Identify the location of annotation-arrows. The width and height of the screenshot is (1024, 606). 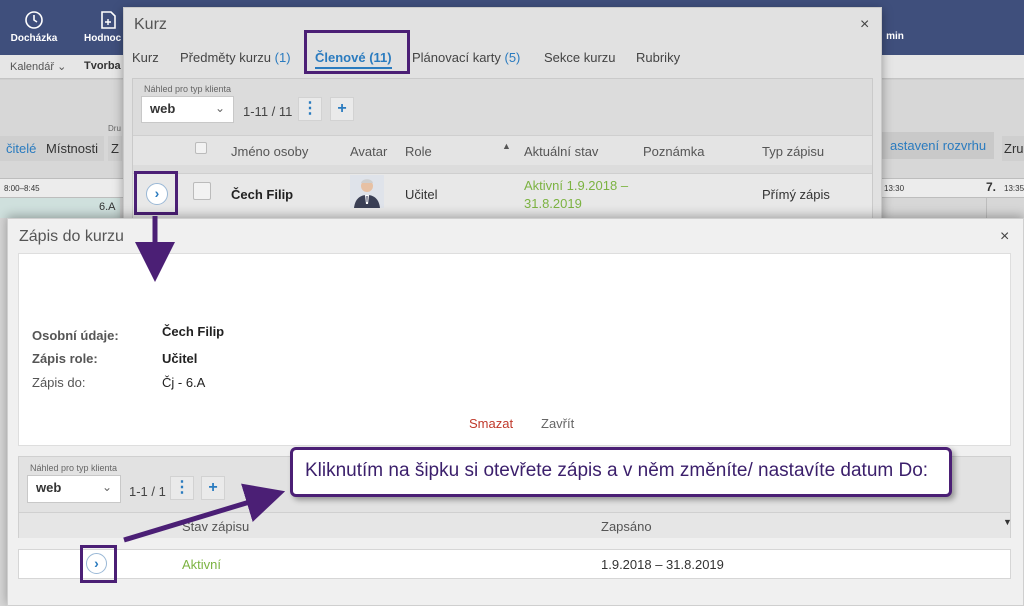
(204, 379).